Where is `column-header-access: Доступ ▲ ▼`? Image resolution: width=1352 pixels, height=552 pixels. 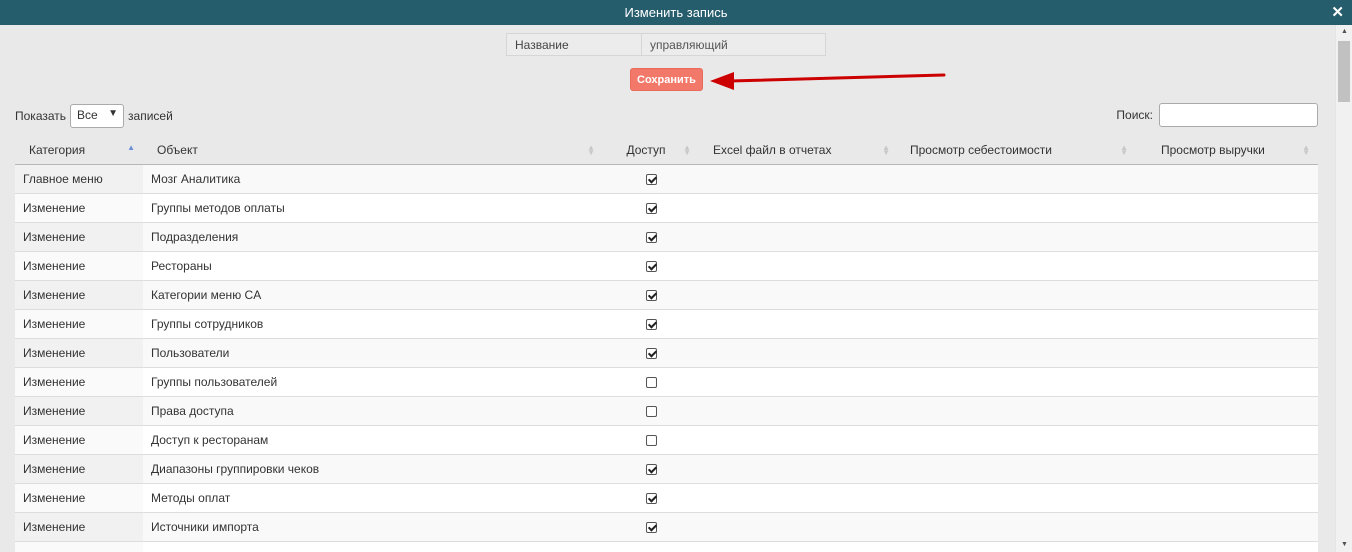 column-header-access: Доступ ▲ ▼ is located at coordinates (651, 151).